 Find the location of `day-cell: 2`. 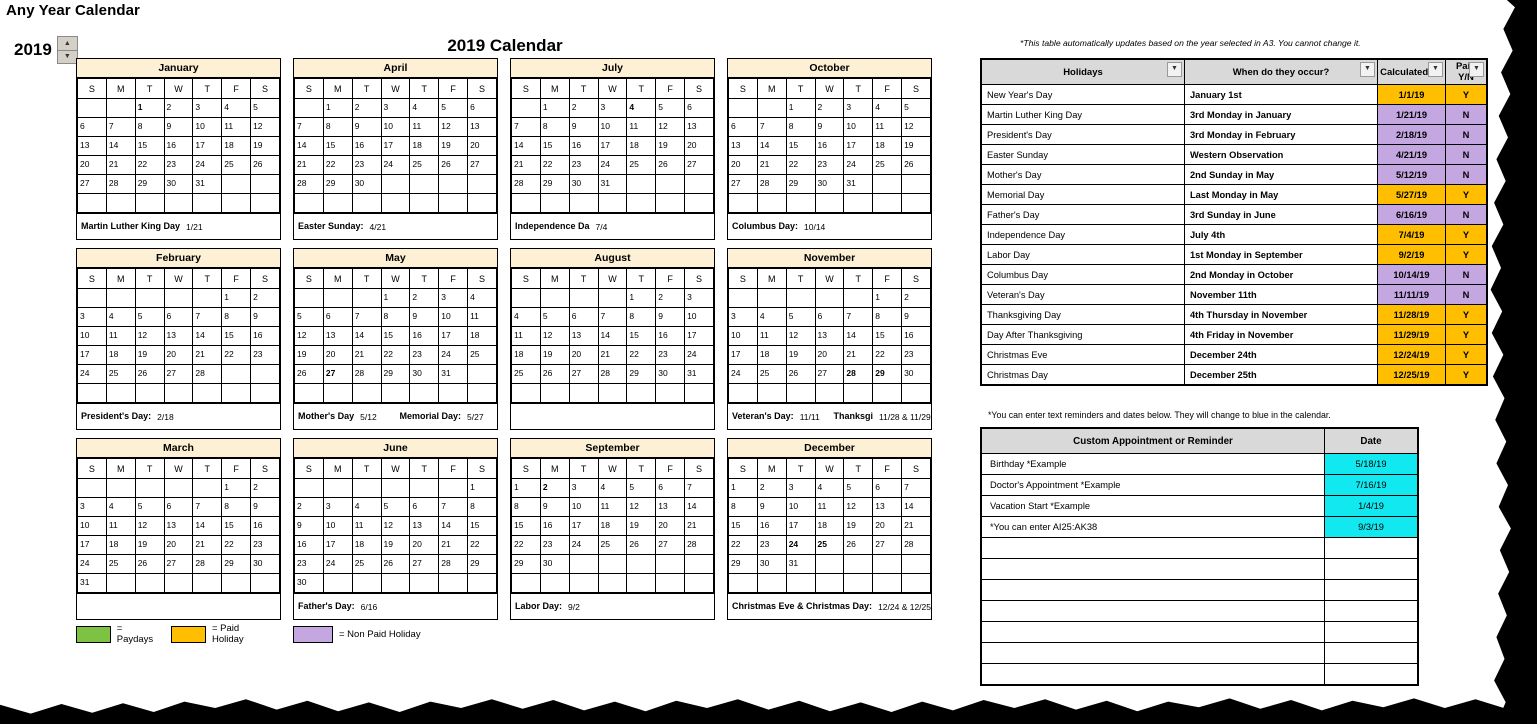

day-cell: 2 is located at coordinates (178, 108).